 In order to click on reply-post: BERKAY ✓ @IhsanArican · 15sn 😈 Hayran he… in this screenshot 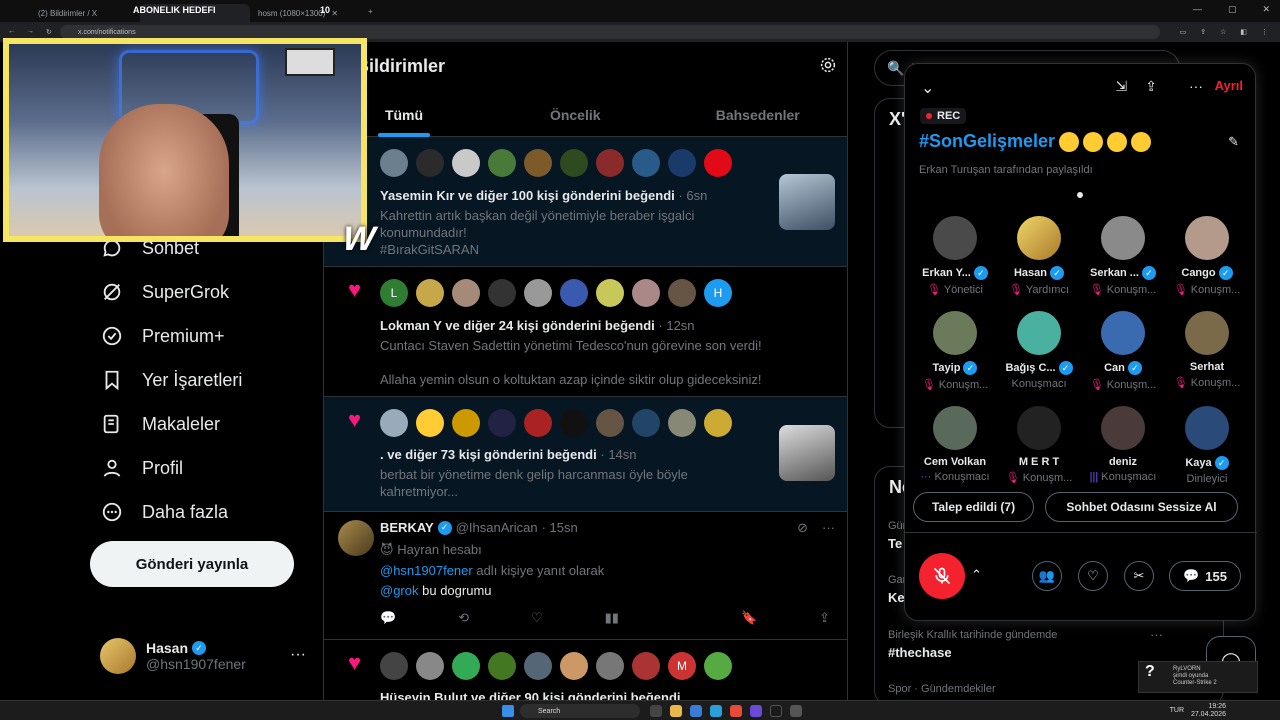, I will do `click(585, 576)`.